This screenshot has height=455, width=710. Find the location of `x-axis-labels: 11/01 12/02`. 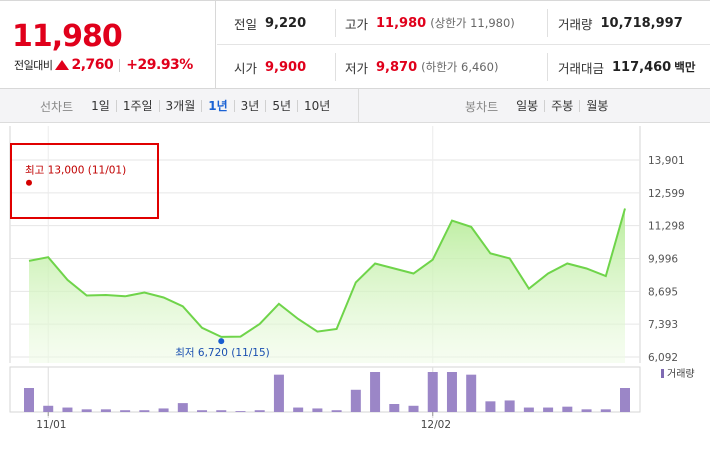

x-axis-labels: 11/01 12/02 is located at coordinates (243, 421).